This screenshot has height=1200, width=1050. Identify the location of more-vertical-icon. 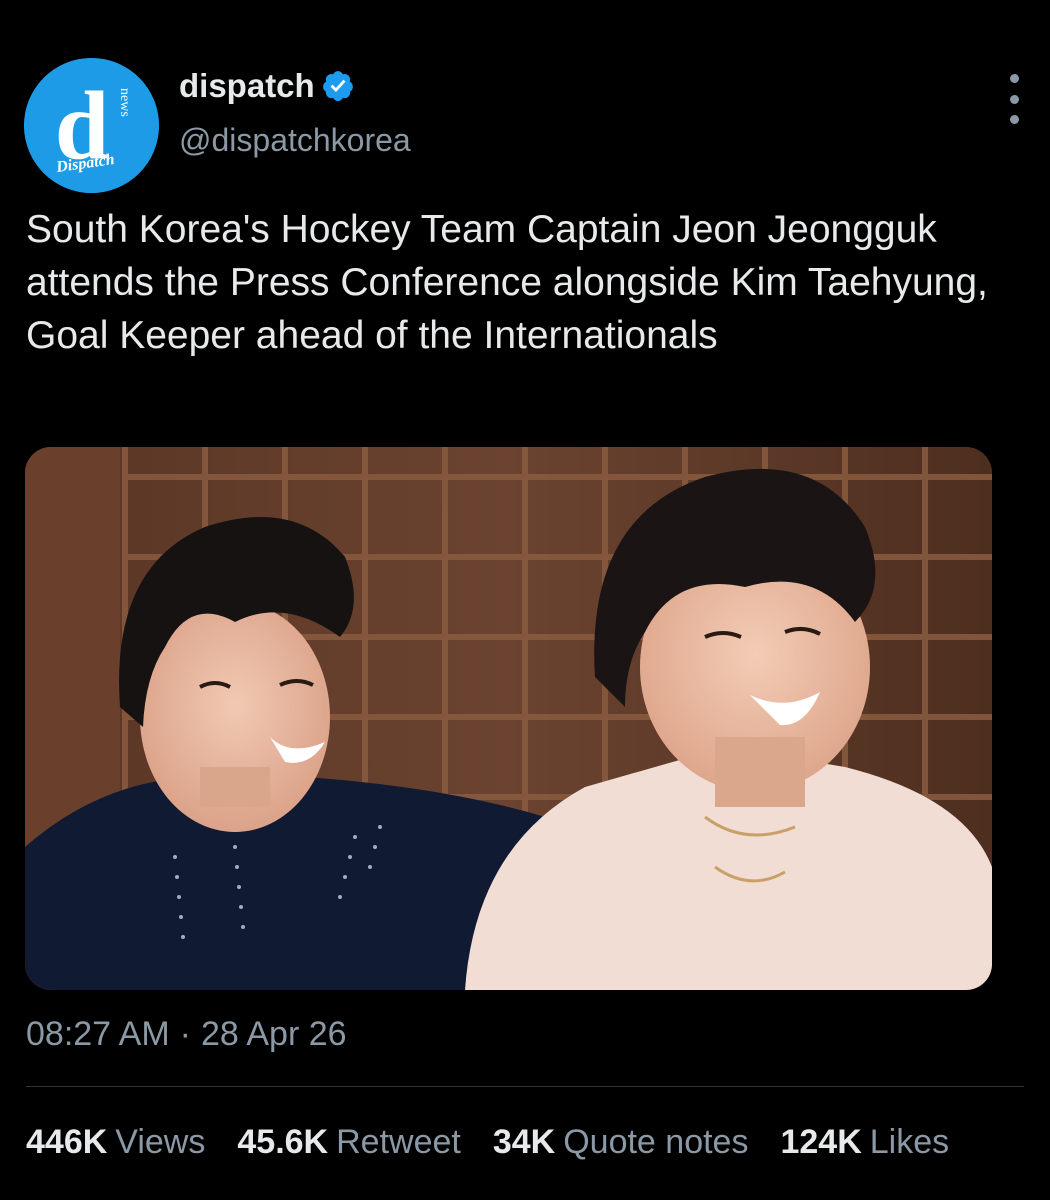
(1014, 99).